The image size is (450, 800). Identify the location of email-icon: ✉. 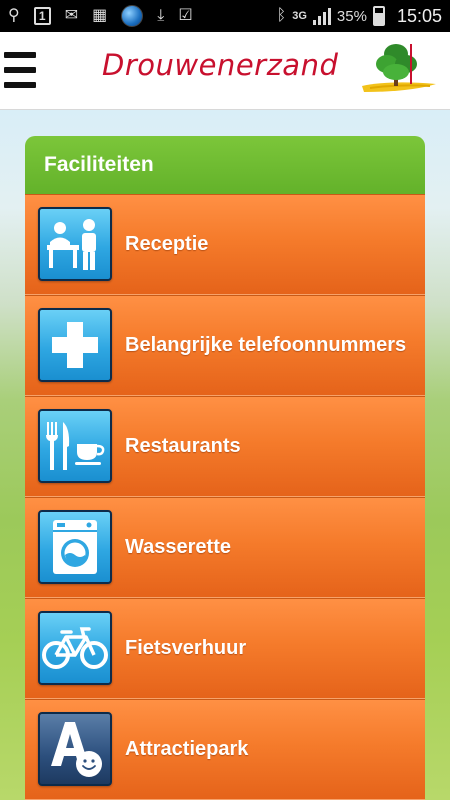
(71, 15).